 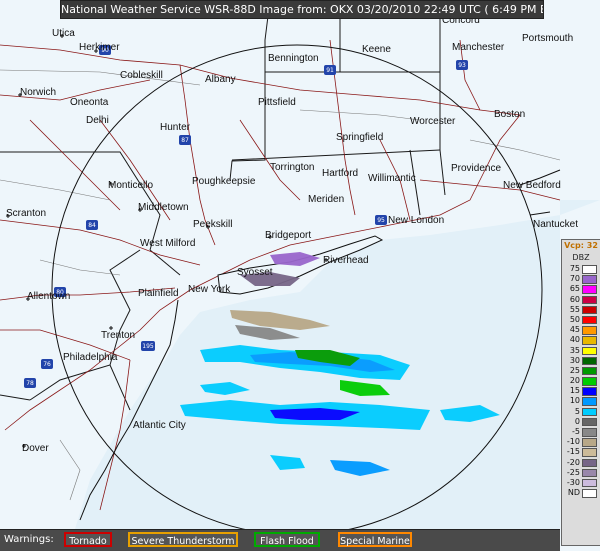 I want to click on city-label: Worcester, so click(x=433, y=121).